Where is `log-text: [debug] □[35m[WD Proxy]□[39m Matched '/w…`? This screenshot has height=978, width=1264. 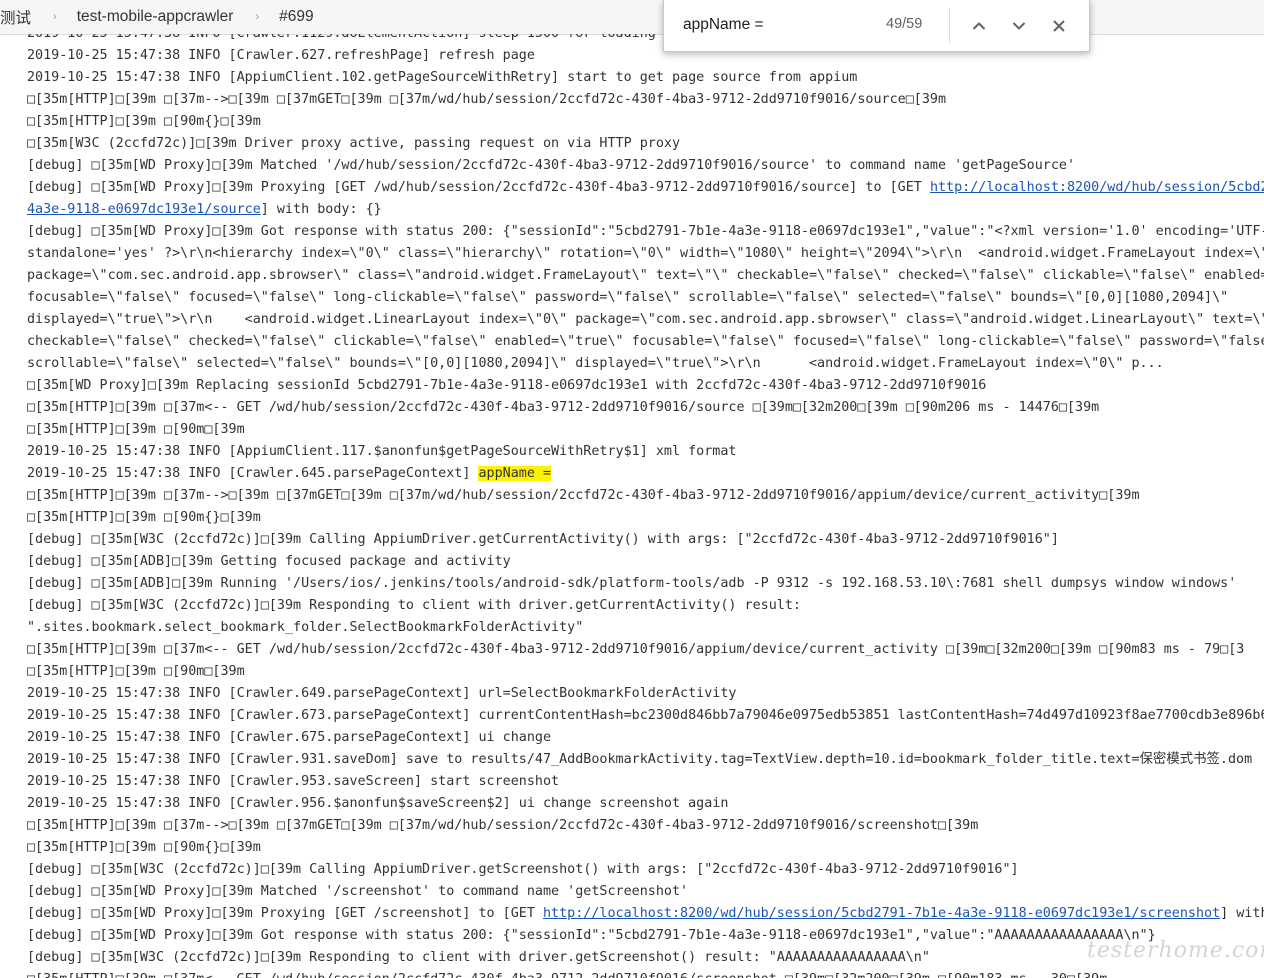 log-text: [debug] □[35m[WD Proxy]□[39m Matched '/w… is located at coordinates (551, 165).